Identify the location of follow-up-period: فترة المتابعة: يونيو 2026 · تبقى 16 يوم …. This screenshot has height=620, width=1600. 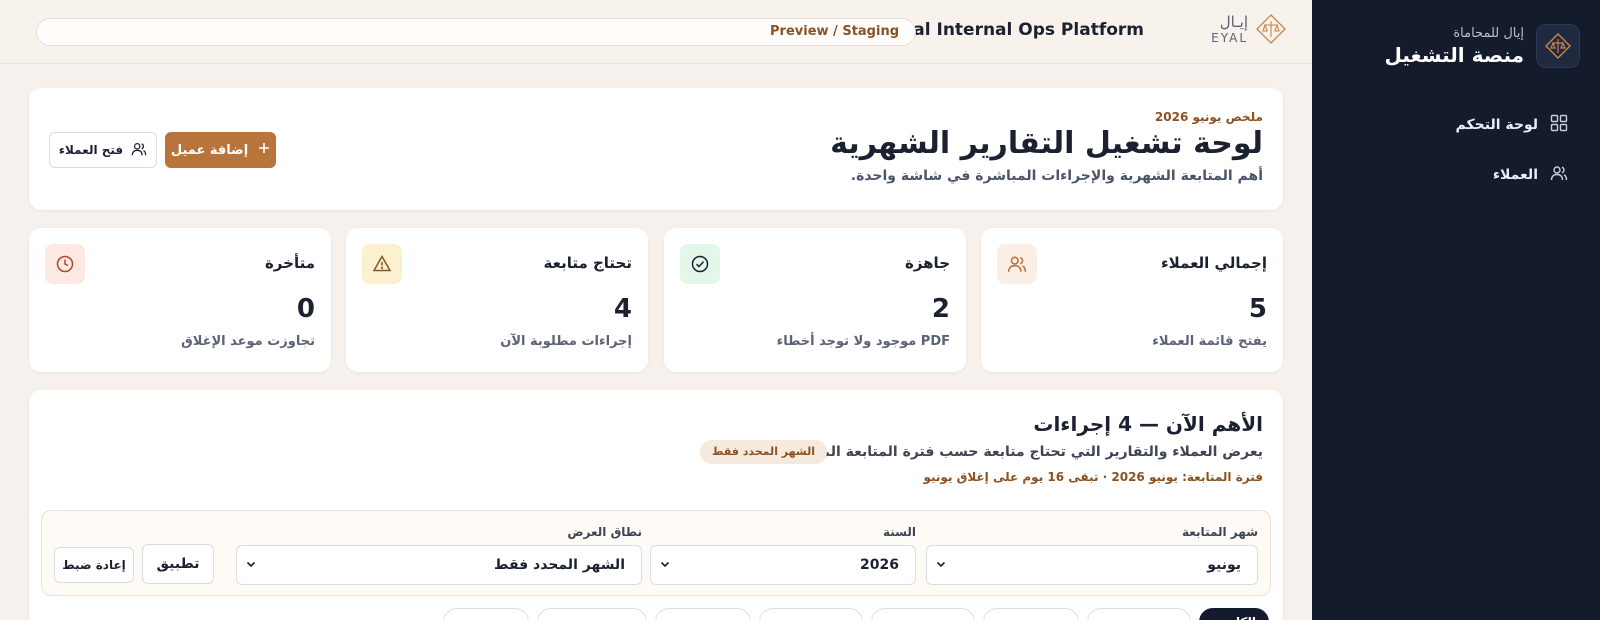
(1093, 477).